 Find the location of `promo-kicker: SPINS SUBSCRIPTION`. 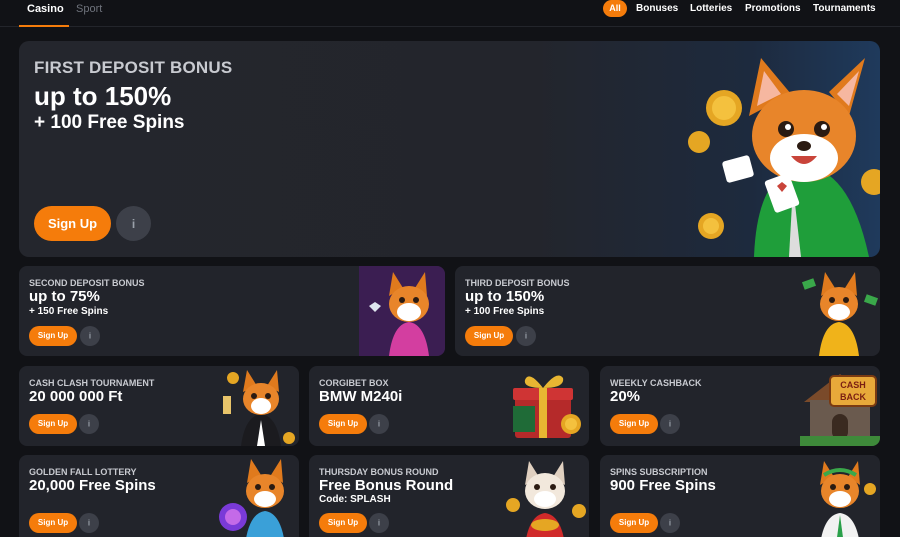

promo-kicker: SPINS SUBSCRIPTION is located at coordinates (659, 472).